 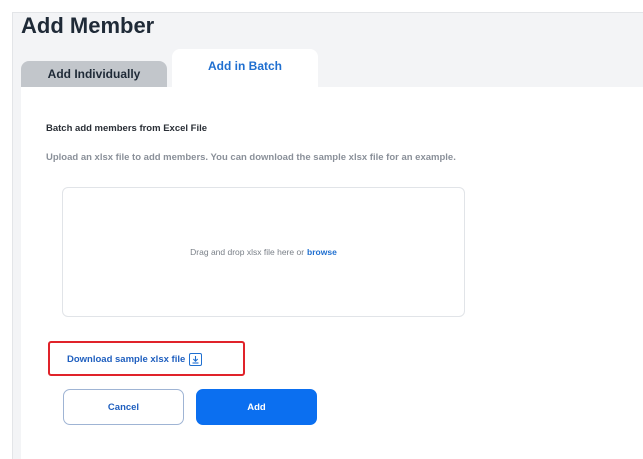 I want to click on download-sample-link: Download sample xlsx file, so click(x=135, y=359).